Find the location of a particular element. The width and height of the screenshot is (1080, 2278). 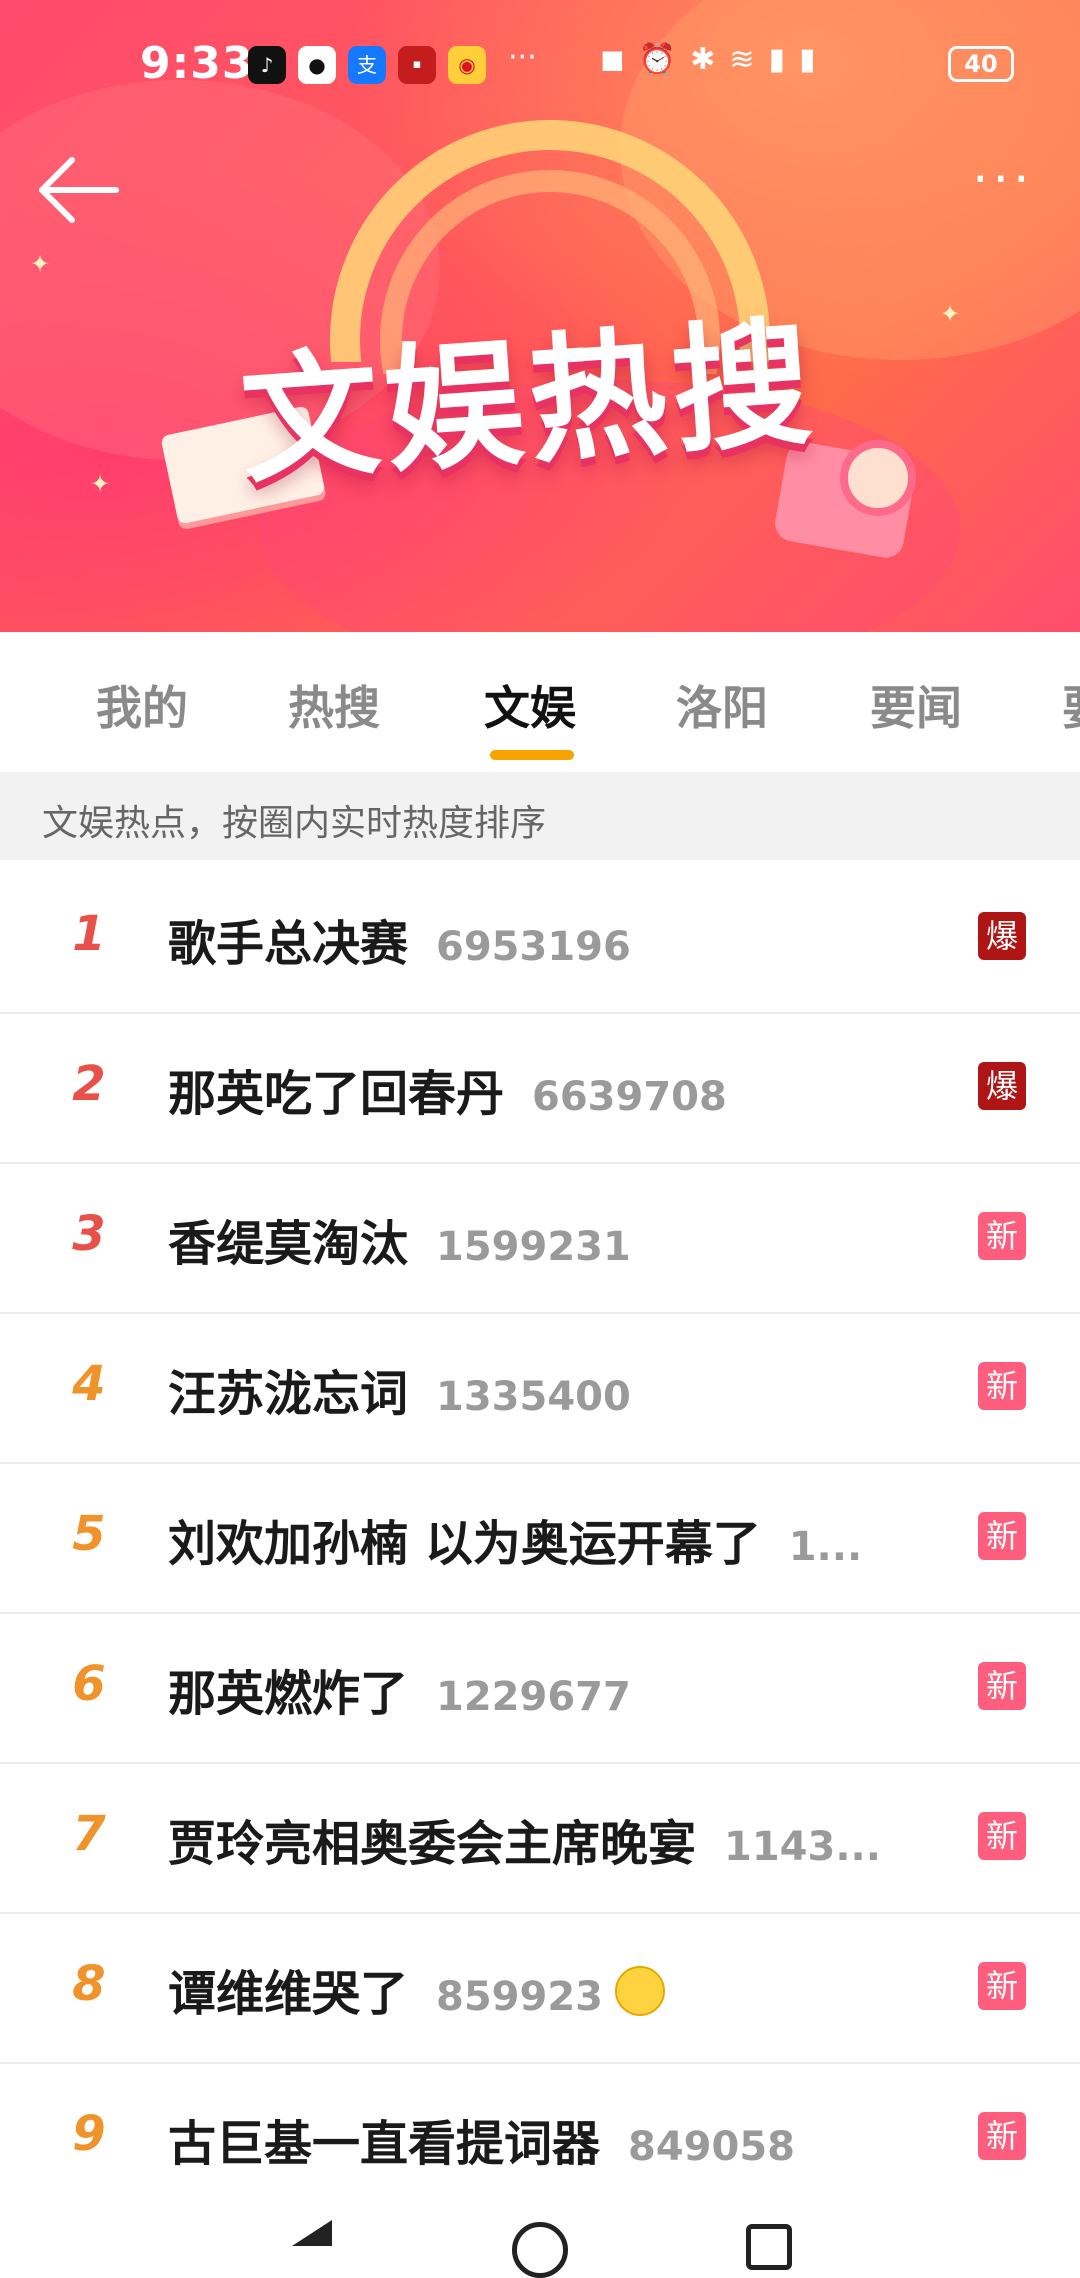

list-item: 2 那英吃了回春丹 6639708 爆 is located at coordinates (540, 1088).